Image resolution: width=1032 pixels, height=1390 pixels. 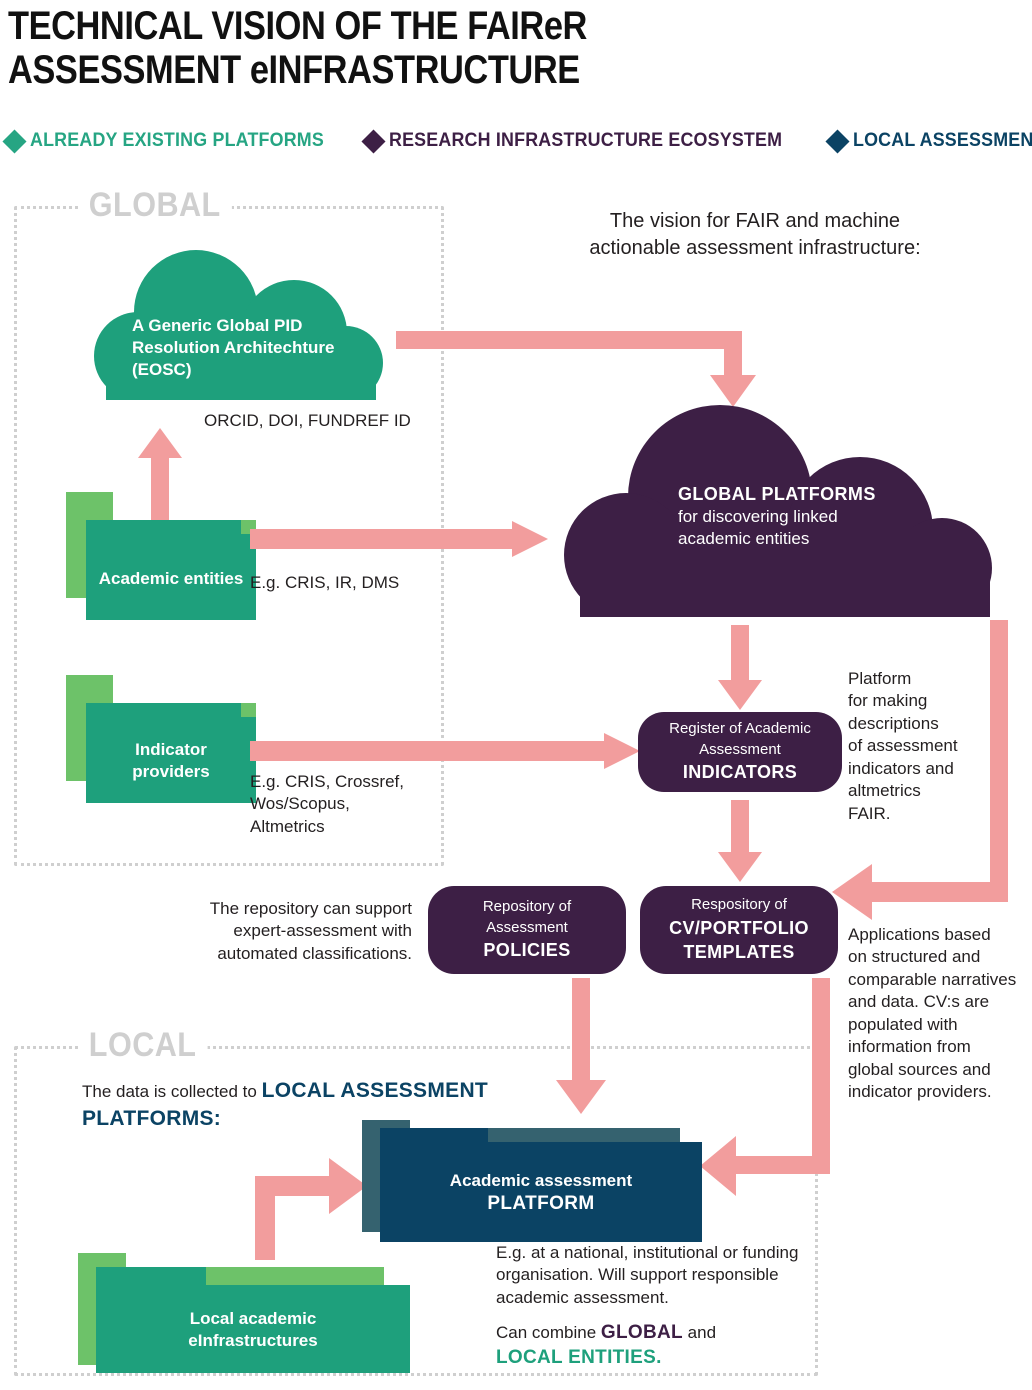 What do you see at coordinates (527, 906) in the screenshot?
I see `policies-line-1: Repository of` at bounding box center [527, 906].